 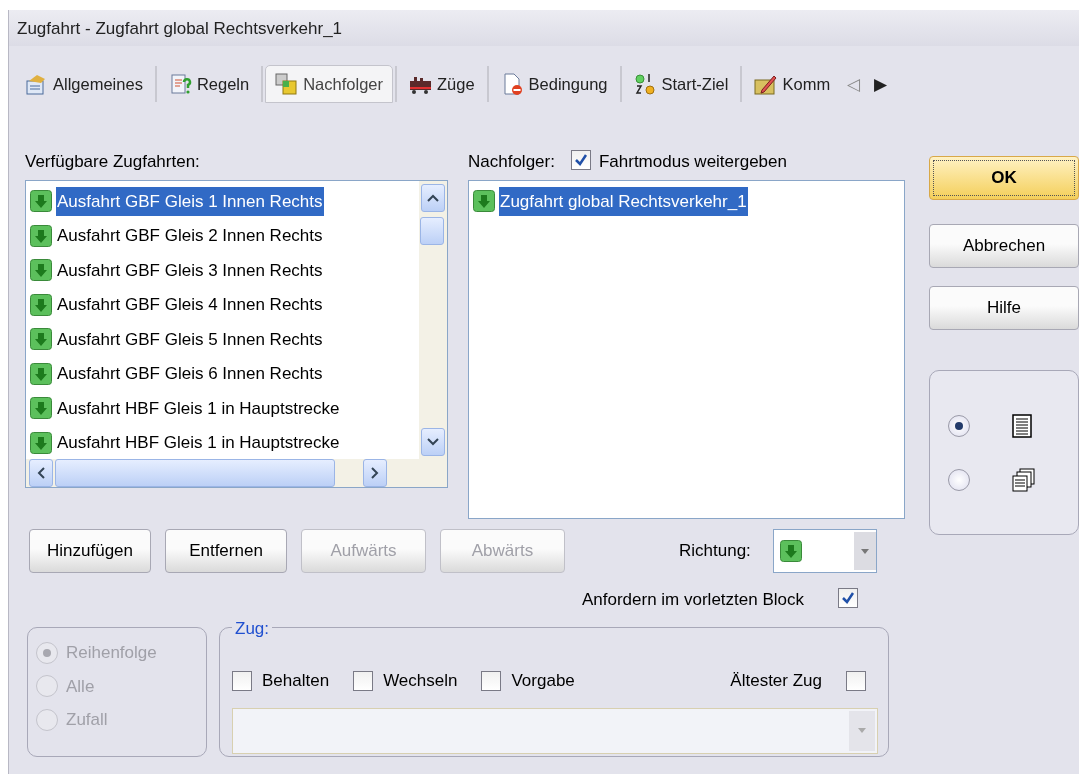 I want to click on scroll-down-button, so click(x=433, y=442).